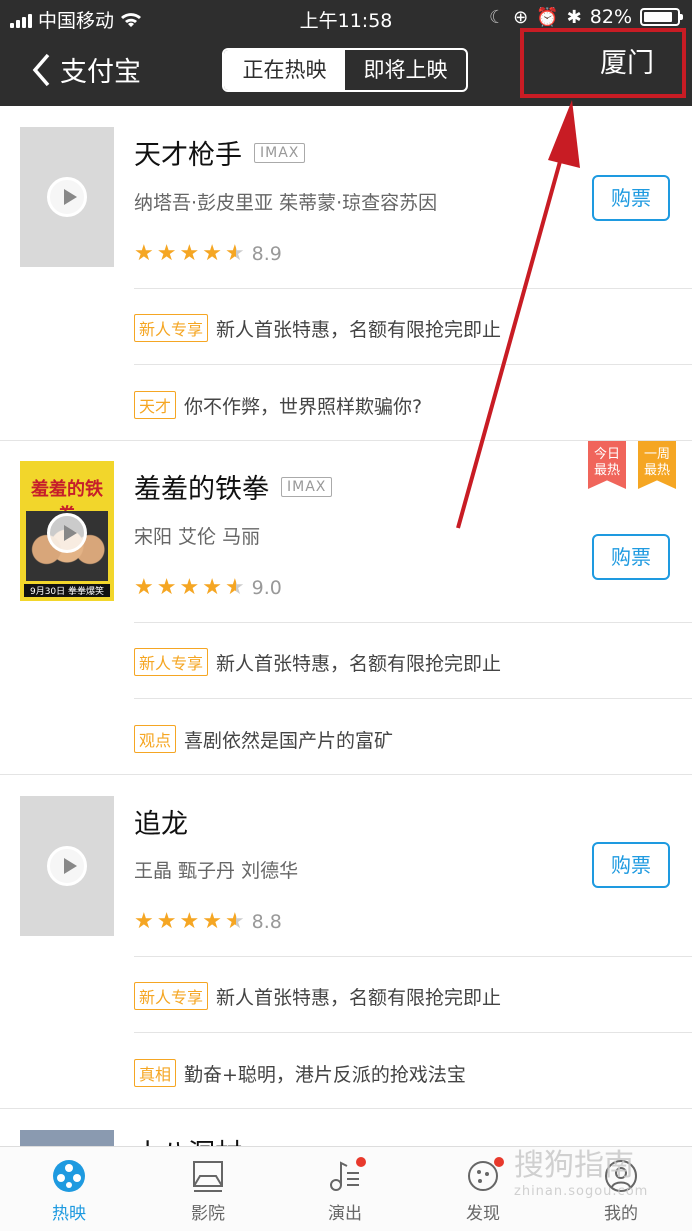 This screenshot has height=1231, width=692. I want to click on movie-title-row: 羞羞的铁拳 IMAX, so click(233, 486).